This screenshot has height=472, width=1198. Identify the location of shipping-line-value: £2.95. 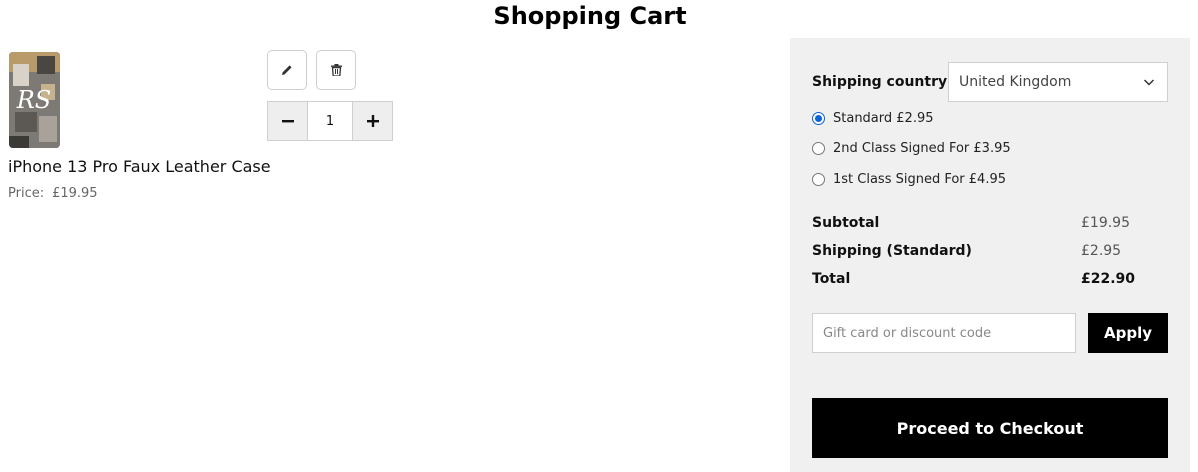
(1101, 251).